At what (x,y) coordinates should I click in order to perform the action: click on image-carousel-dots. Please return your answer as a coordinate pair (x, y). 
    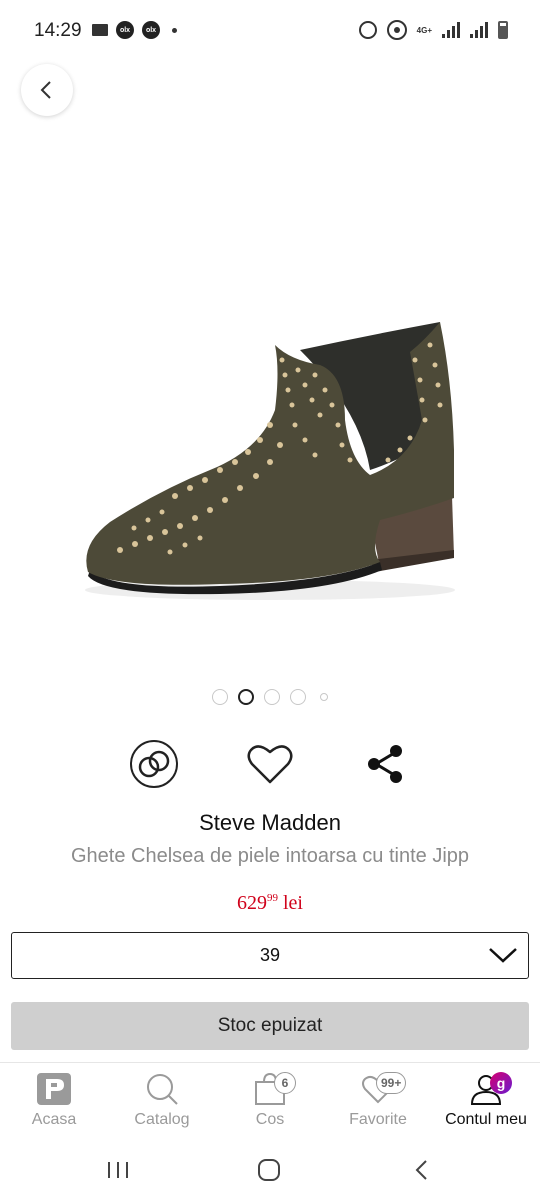
    Looking at the image, I should click on (270, 697).